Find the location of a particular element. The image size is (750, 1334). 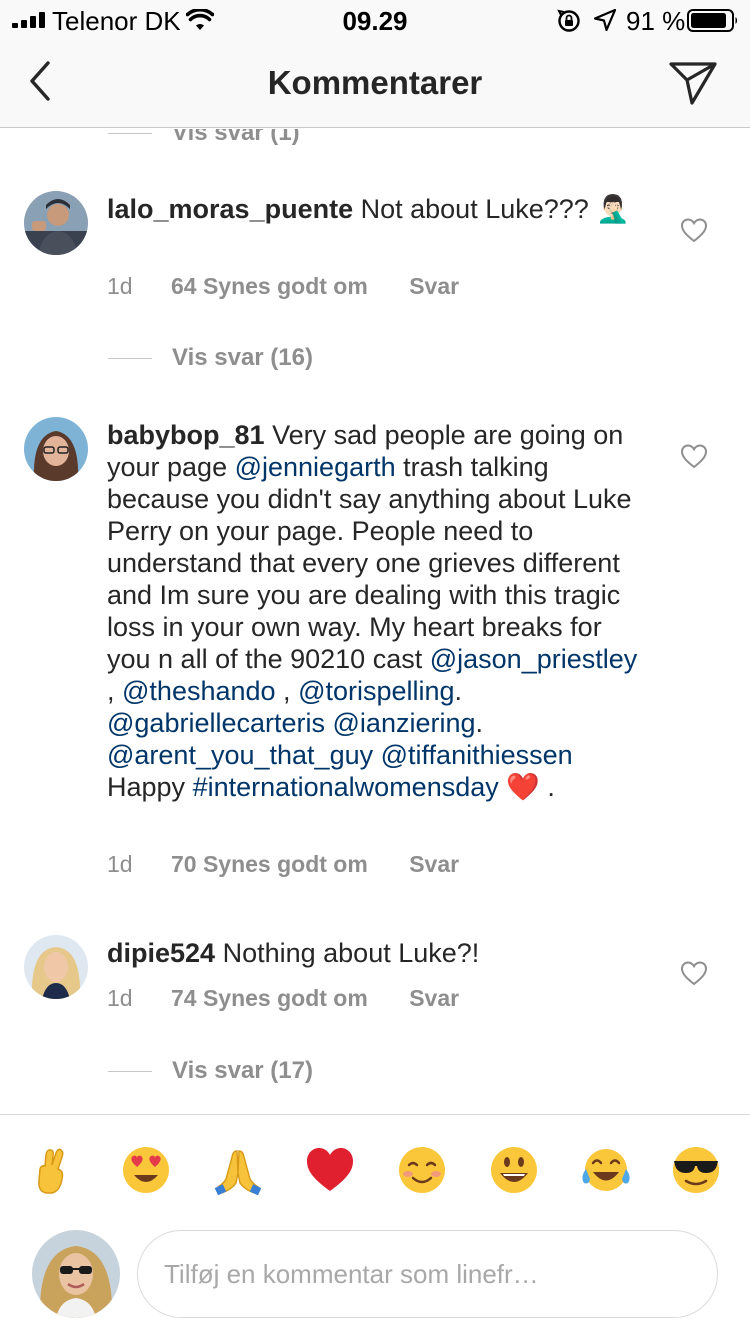

mention-link: @jason_priestley is located at coordinates (534, 659).